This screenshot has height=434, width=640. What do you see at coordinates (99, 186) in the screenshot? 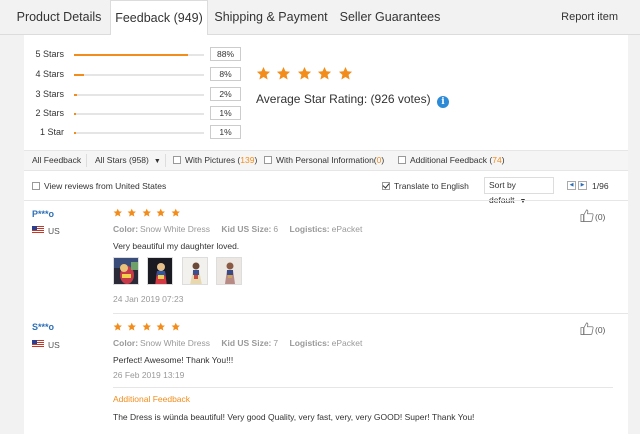
I see `view-us-reviews-option: View reviews from United States` at bounding box center [99, 186].